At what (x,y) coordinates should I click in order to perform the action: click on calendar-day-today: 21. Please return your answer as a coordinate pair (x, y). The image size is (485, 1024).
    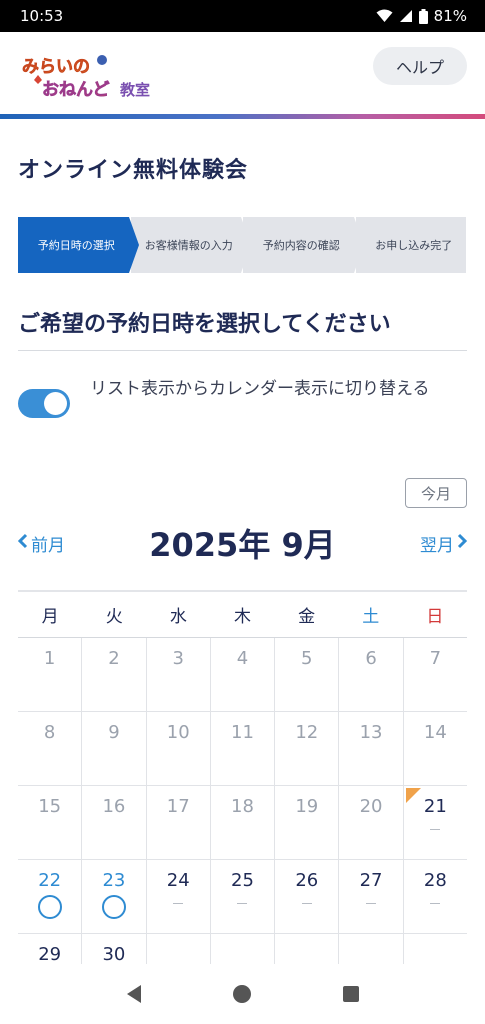
    Looking at the image, I should click on (435, 822).